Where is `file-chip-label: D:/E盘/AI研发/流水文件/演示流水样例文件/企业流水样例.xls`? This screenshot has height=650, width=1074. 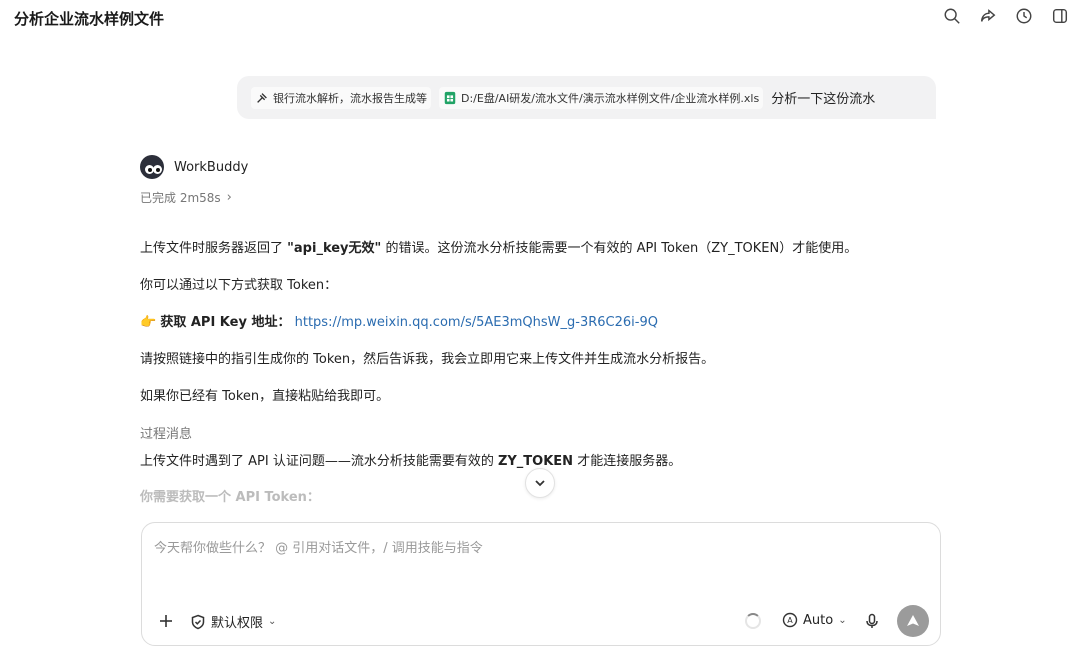 file-chip-label: D:/E盘/AI研发/流水文件/演示流水样例文件/企业流水样例.xls is located at coordinates (610, 98).